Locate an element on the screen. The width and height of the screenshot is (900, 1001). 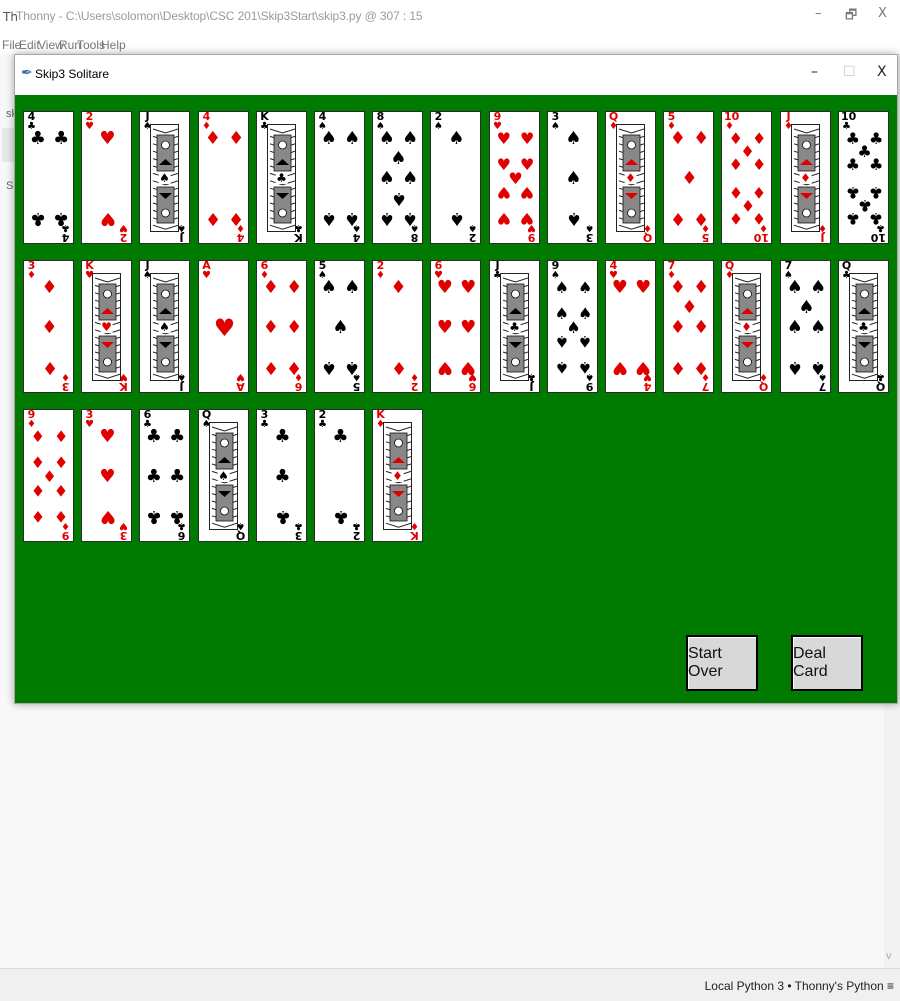
card-9-of-spades: 9 ♠ 9 ♠ ♠ ♠ ♠ ♠ ♠ ♠ ♠ ♠ ♠ is located at coordinates (572, 326).